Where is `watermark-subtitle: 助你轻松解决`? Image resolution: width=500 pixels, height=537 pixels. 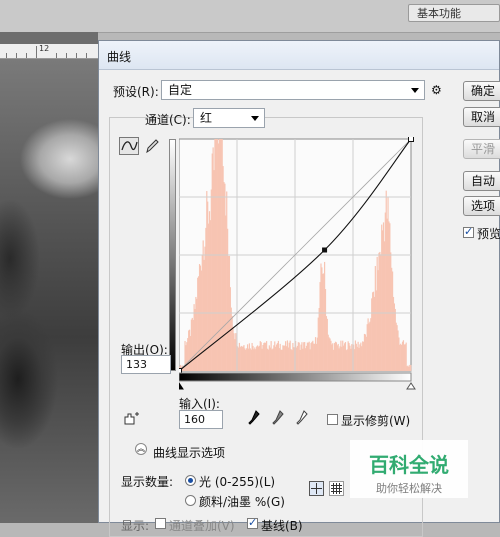 watermark-subtitle: 助你轻松解决 is located at coordinates (409, 488).